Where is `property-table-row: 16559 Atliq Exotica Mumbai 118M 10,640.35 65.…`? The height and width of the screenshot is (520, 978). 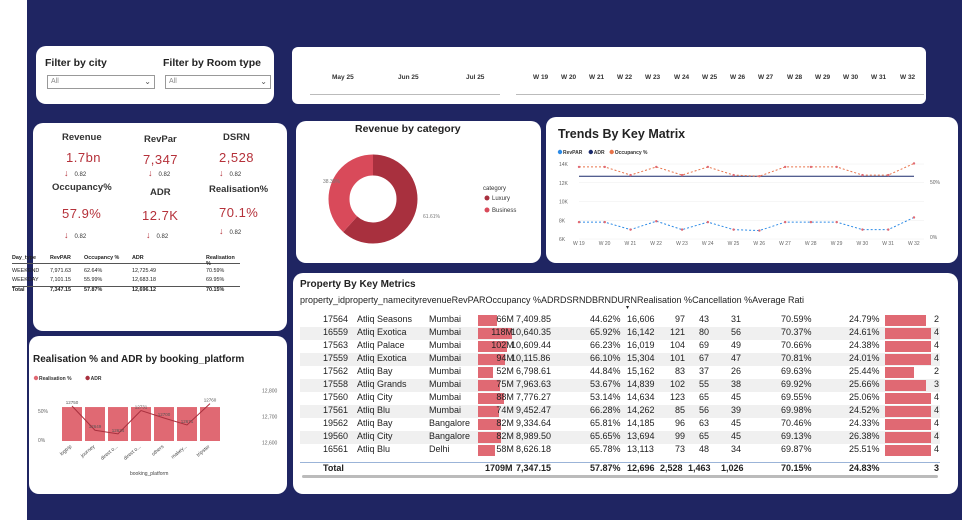 property-table-row: 16559 Atliq Exotica Mumbai 118M 10,640.35 65.… is located at coordinates (620, 333).